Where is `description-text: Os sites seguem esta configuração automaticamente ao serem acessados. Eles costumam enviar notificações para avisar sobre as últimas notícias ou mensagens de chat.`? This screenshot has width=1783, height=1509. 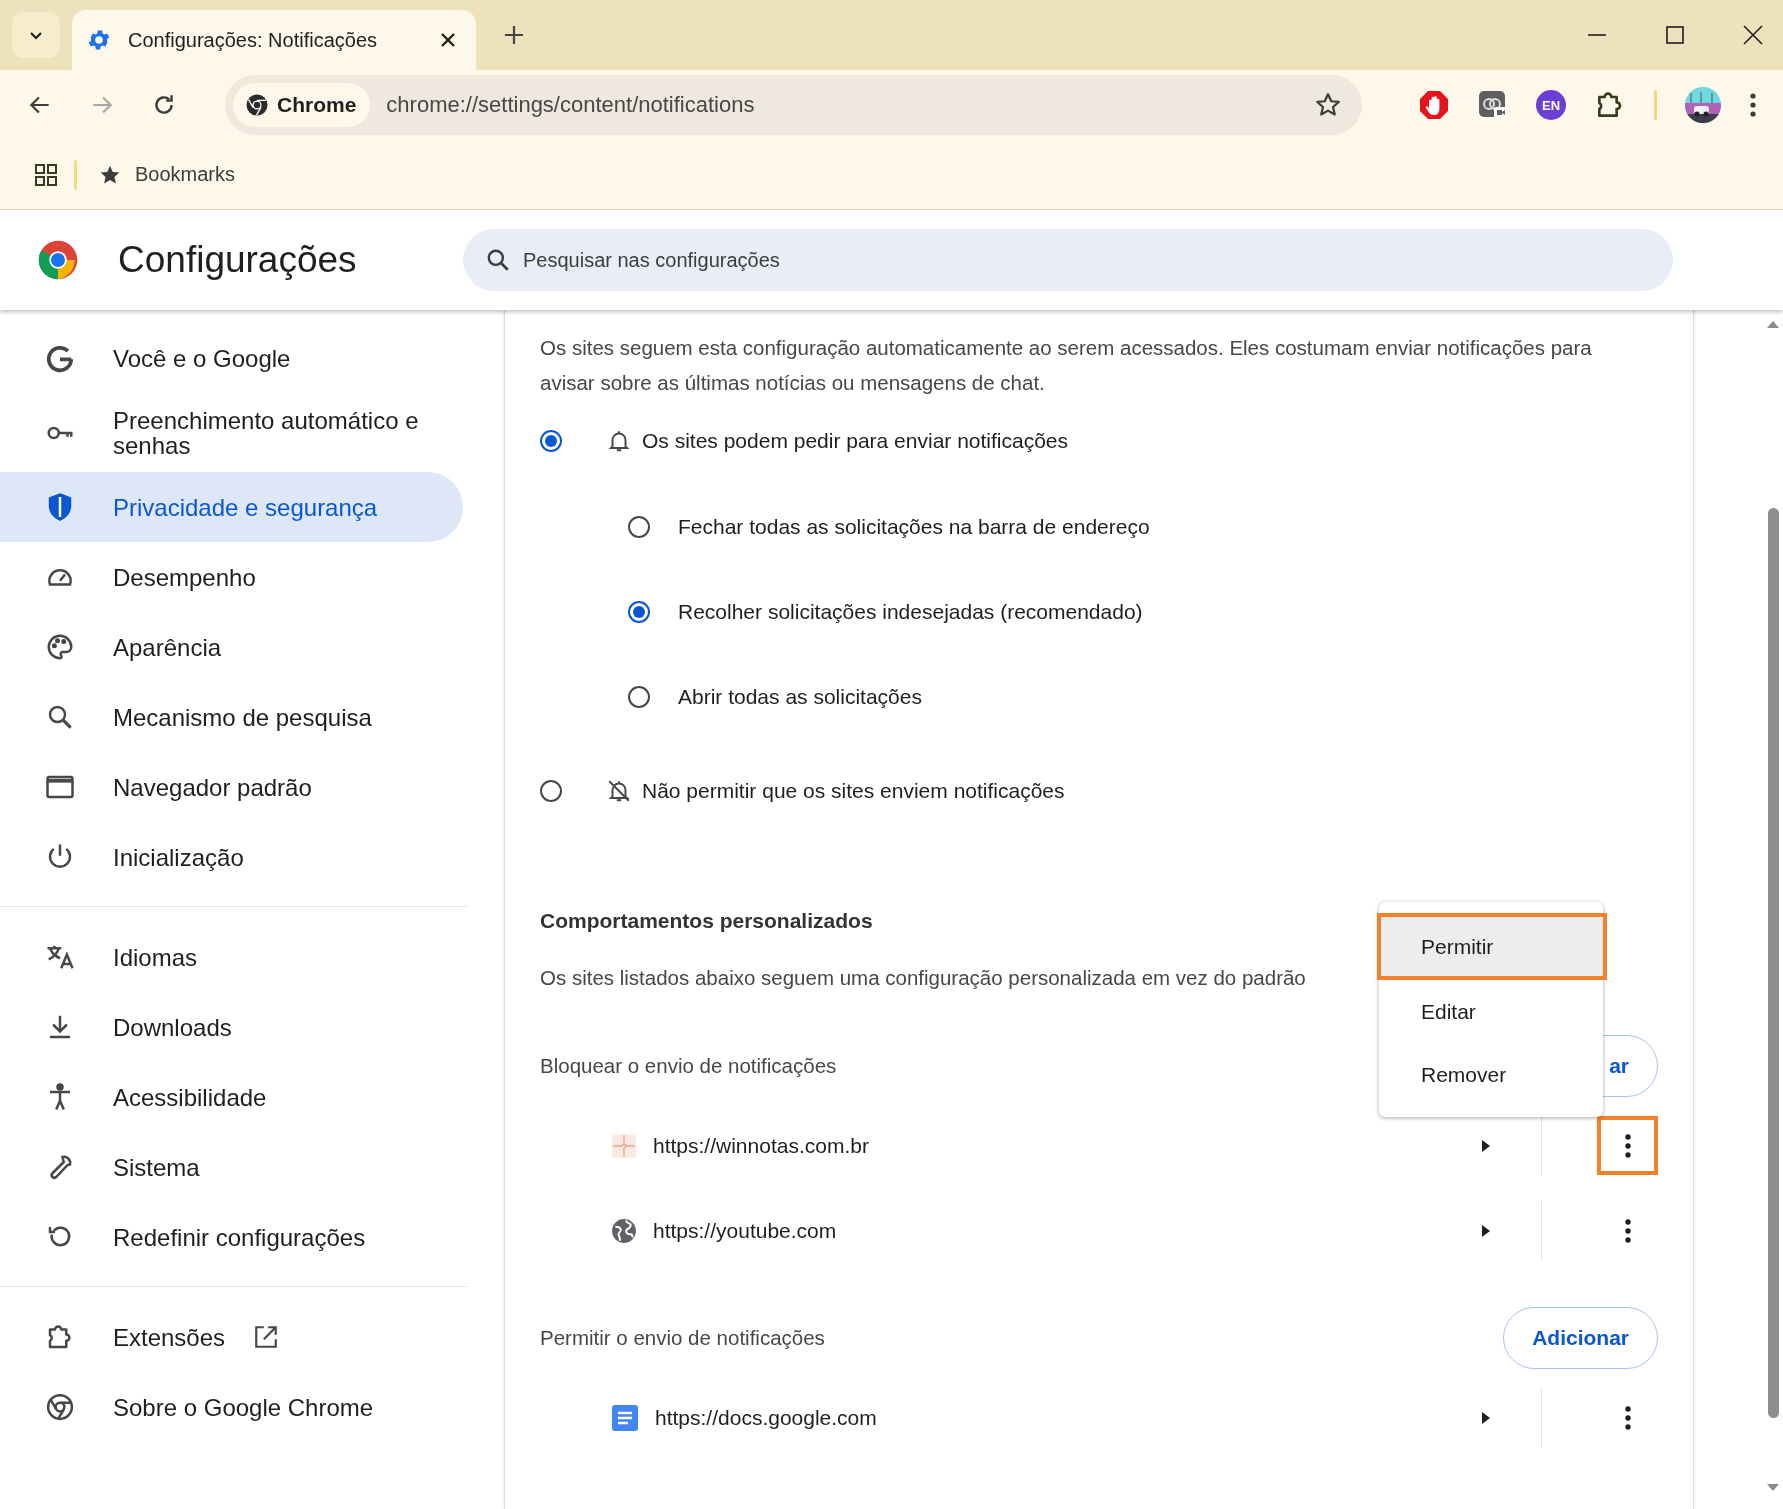 description-text: Os sites seguem esta configuração automaticamente ao serem acessados. Eles costumam enviar notificações para avisar sobre as últimas notícias ou mensagens de chat. is located at coordinates (1066, 365).